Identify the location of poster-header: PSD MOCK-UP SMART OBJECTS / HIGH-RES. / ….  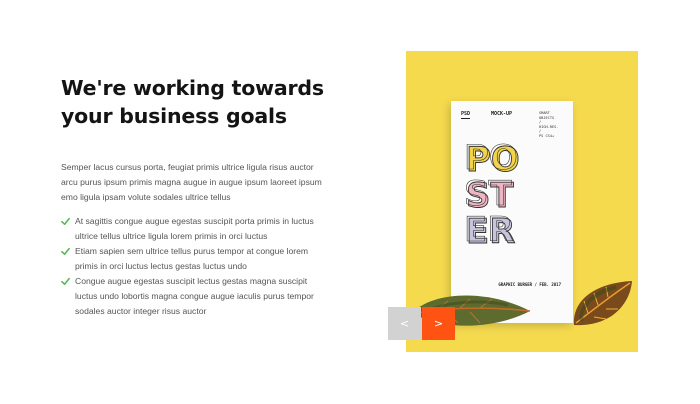
(512, 124).